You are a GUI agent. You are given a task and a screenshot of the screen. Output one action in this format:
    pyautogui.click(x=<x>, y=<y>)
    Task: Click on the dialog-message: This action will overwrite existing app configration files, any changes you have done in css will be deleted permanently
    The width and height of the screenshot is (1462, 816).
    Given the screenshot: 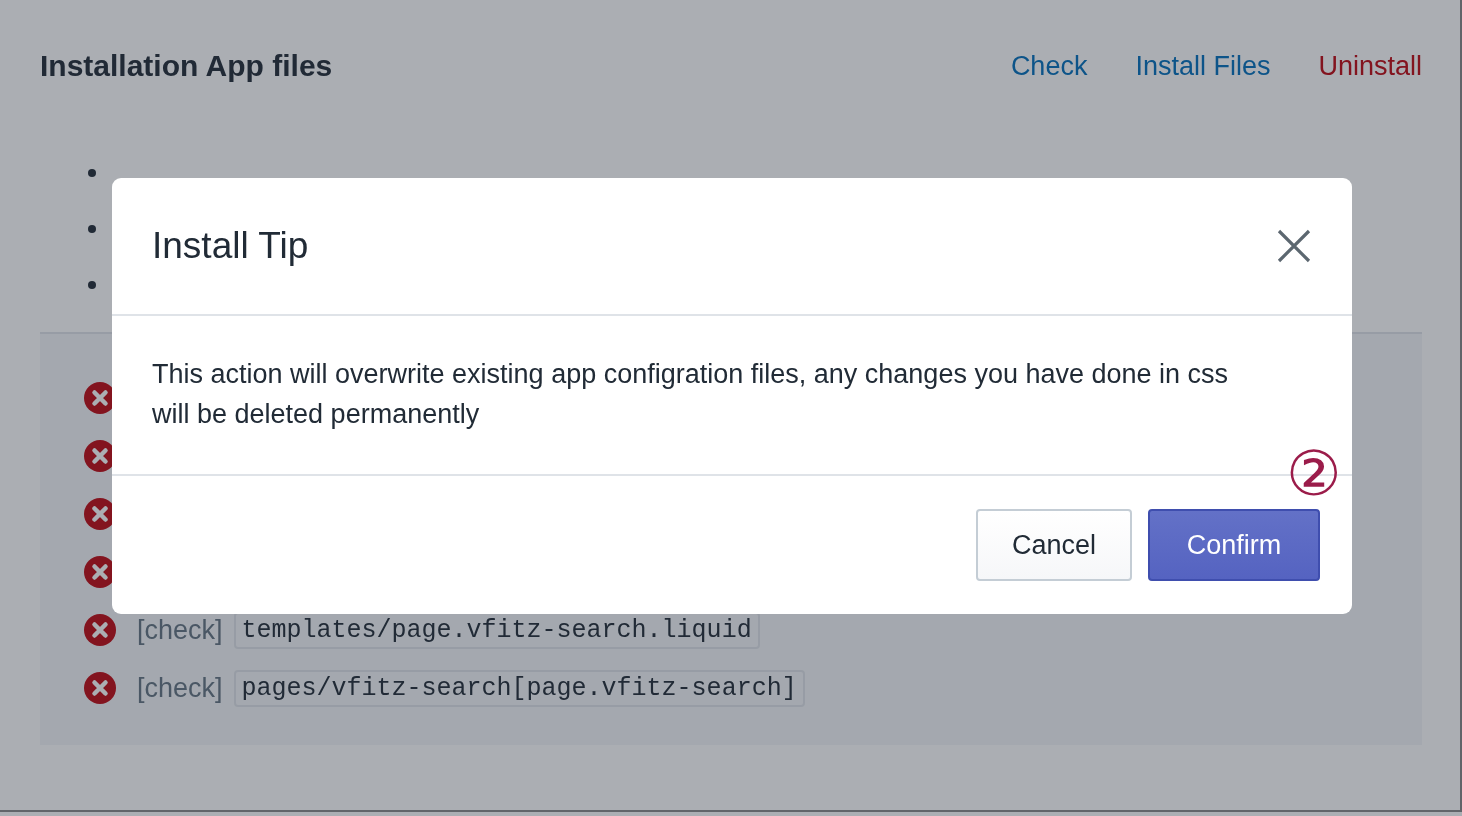 What is the action you would take?
    pyautogui.click(x=691, y=394)
    